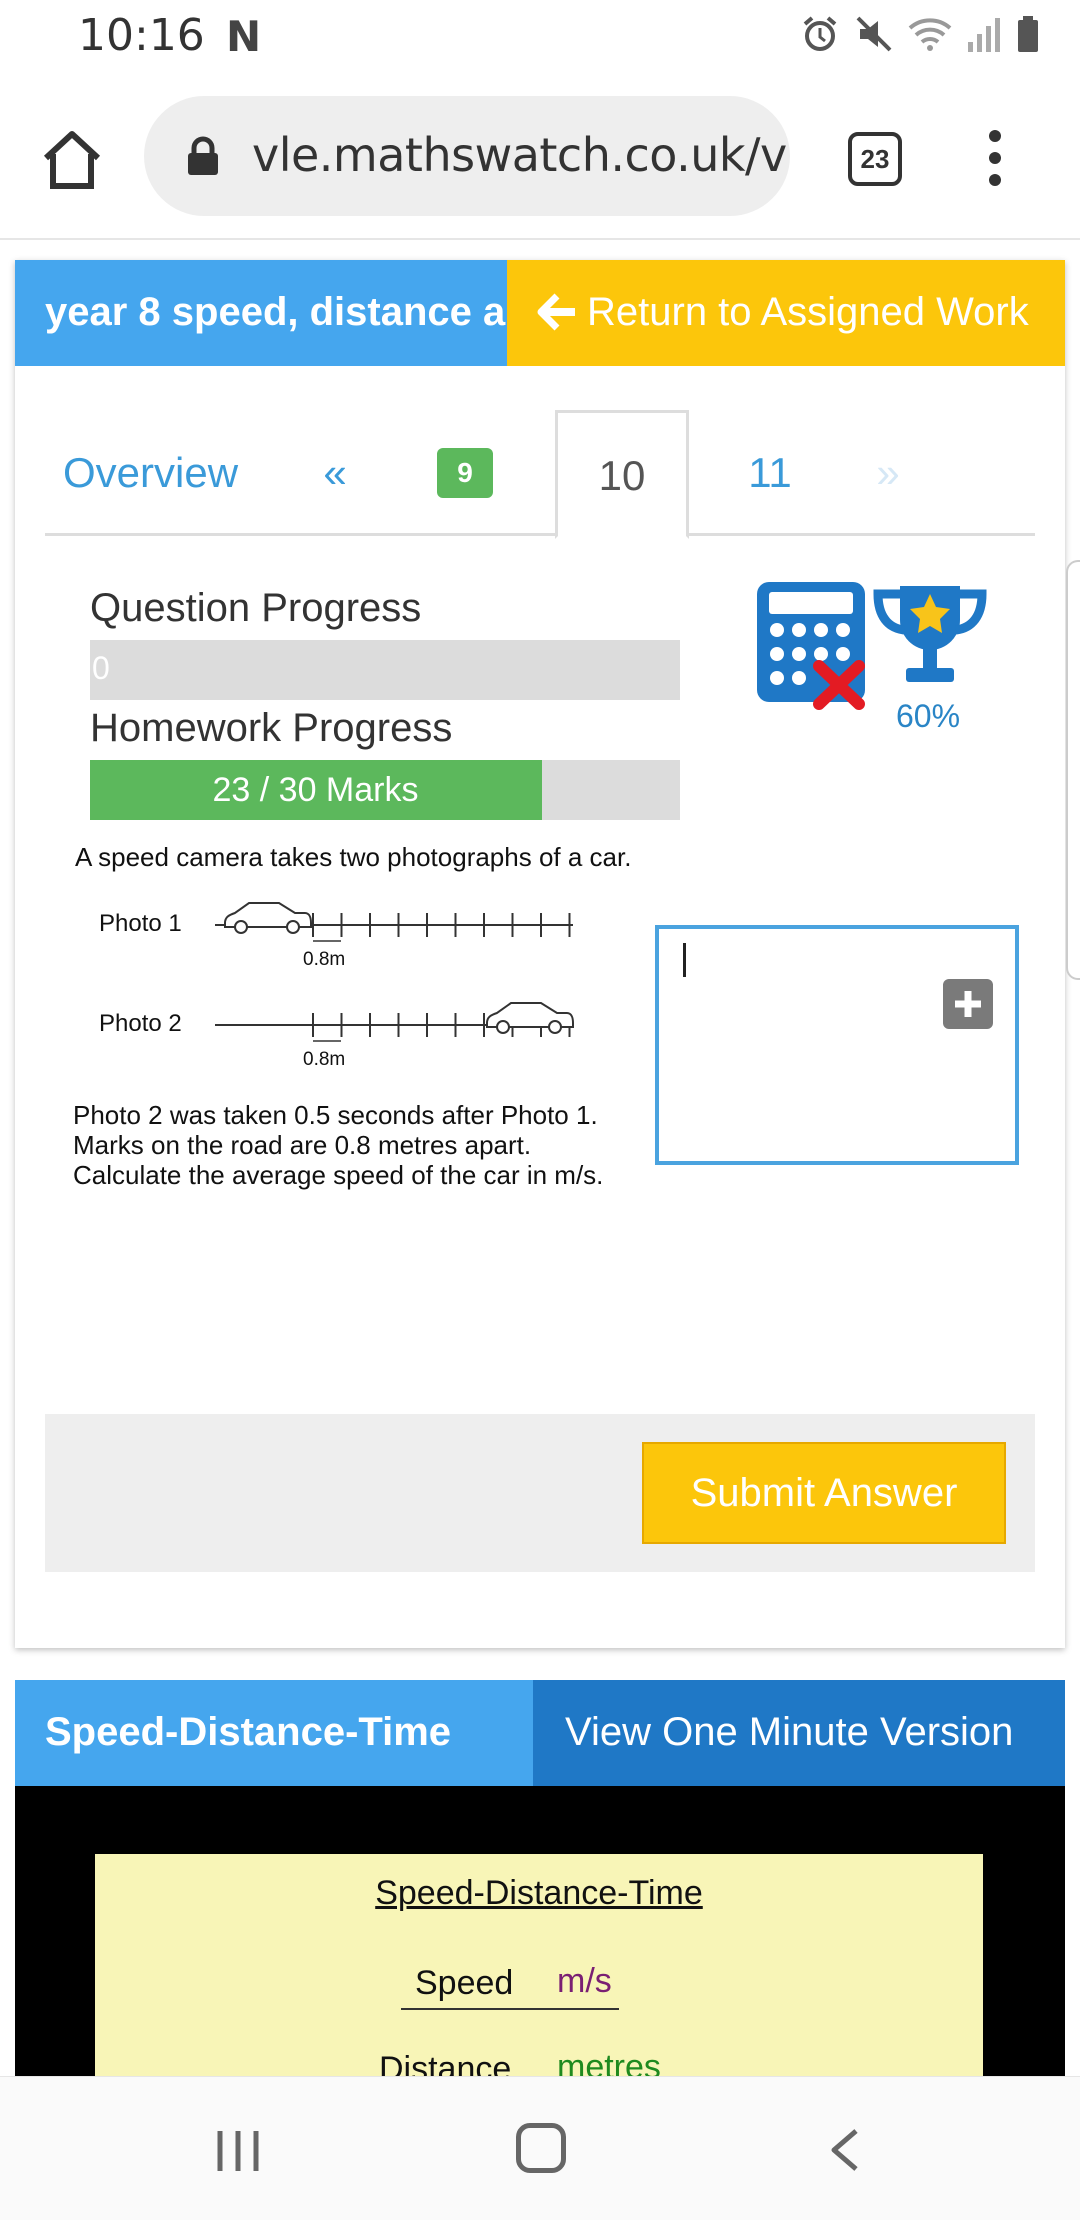  Describe the element at coordinates (540, 474) in the screenshot. I see `question-tabs: Overview « 9 10 11 »` at that location.